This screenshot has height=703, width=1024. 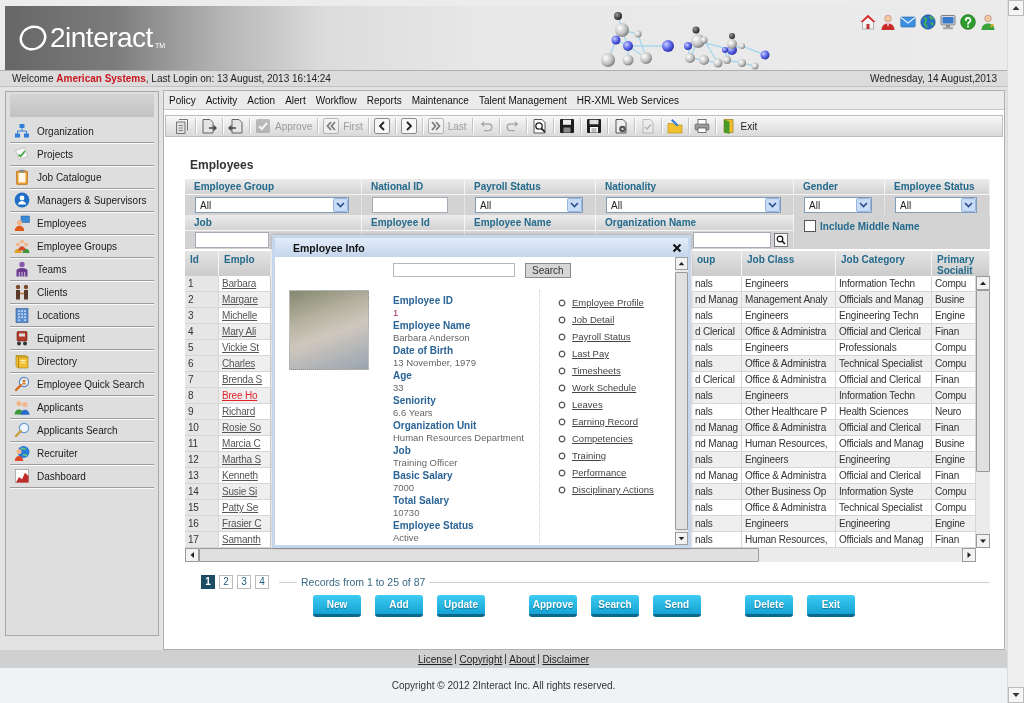 What do you see at coordinates (239, 331) in the screenshot?
I see `employee-link: Mary Ali` at bounding box center [239, 331].